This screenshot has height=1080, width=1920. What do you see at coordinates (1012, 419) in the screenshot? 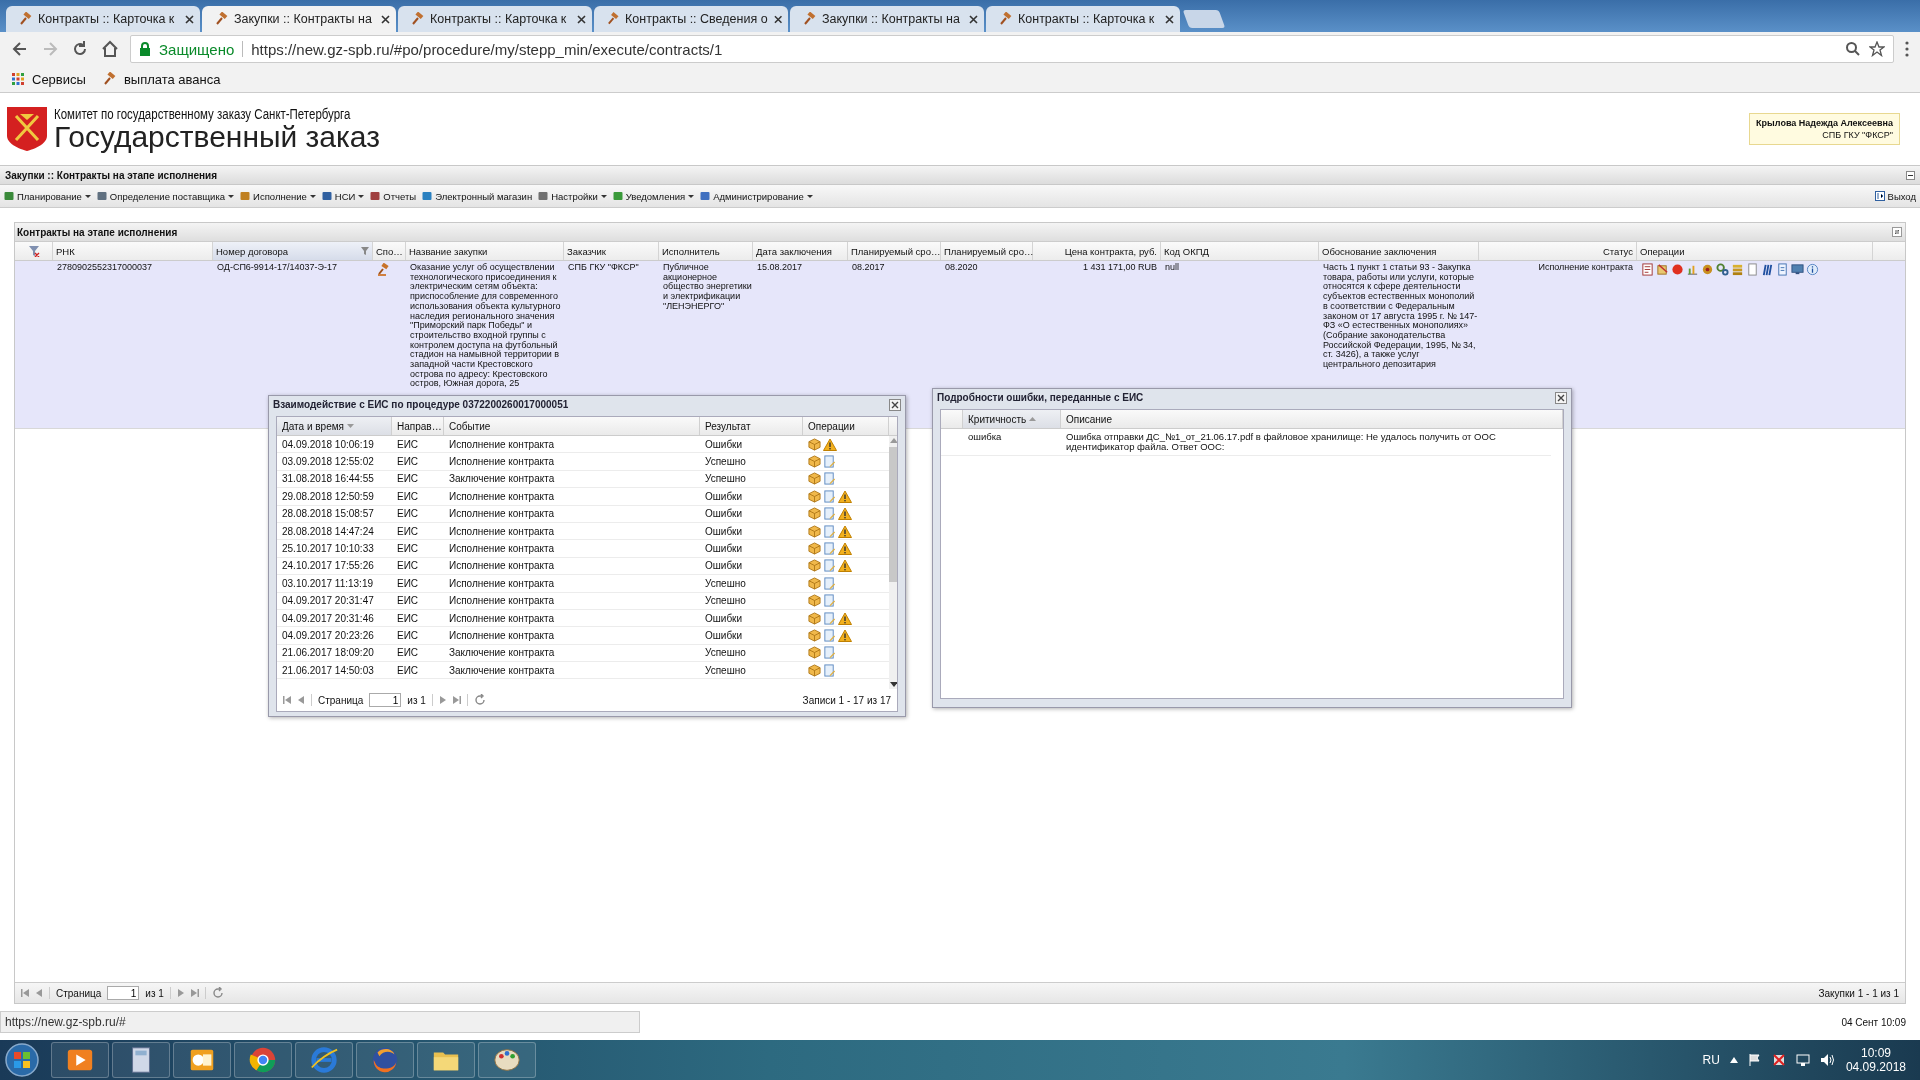
I see `column-header: Критичность` at bounding box center [1012, 419].